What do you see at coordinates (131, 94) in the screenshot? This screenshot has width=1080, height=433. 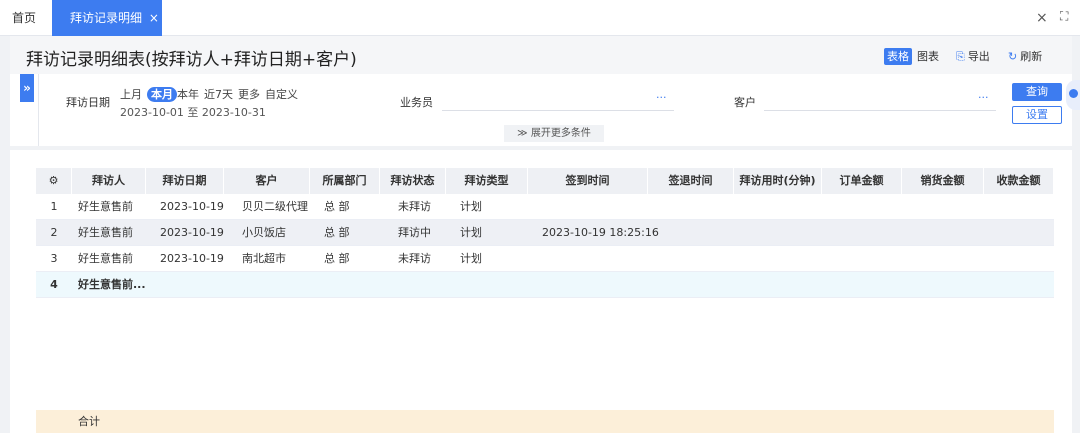 I see `quick-last-month: 上月` at bounding box center [131, 94].